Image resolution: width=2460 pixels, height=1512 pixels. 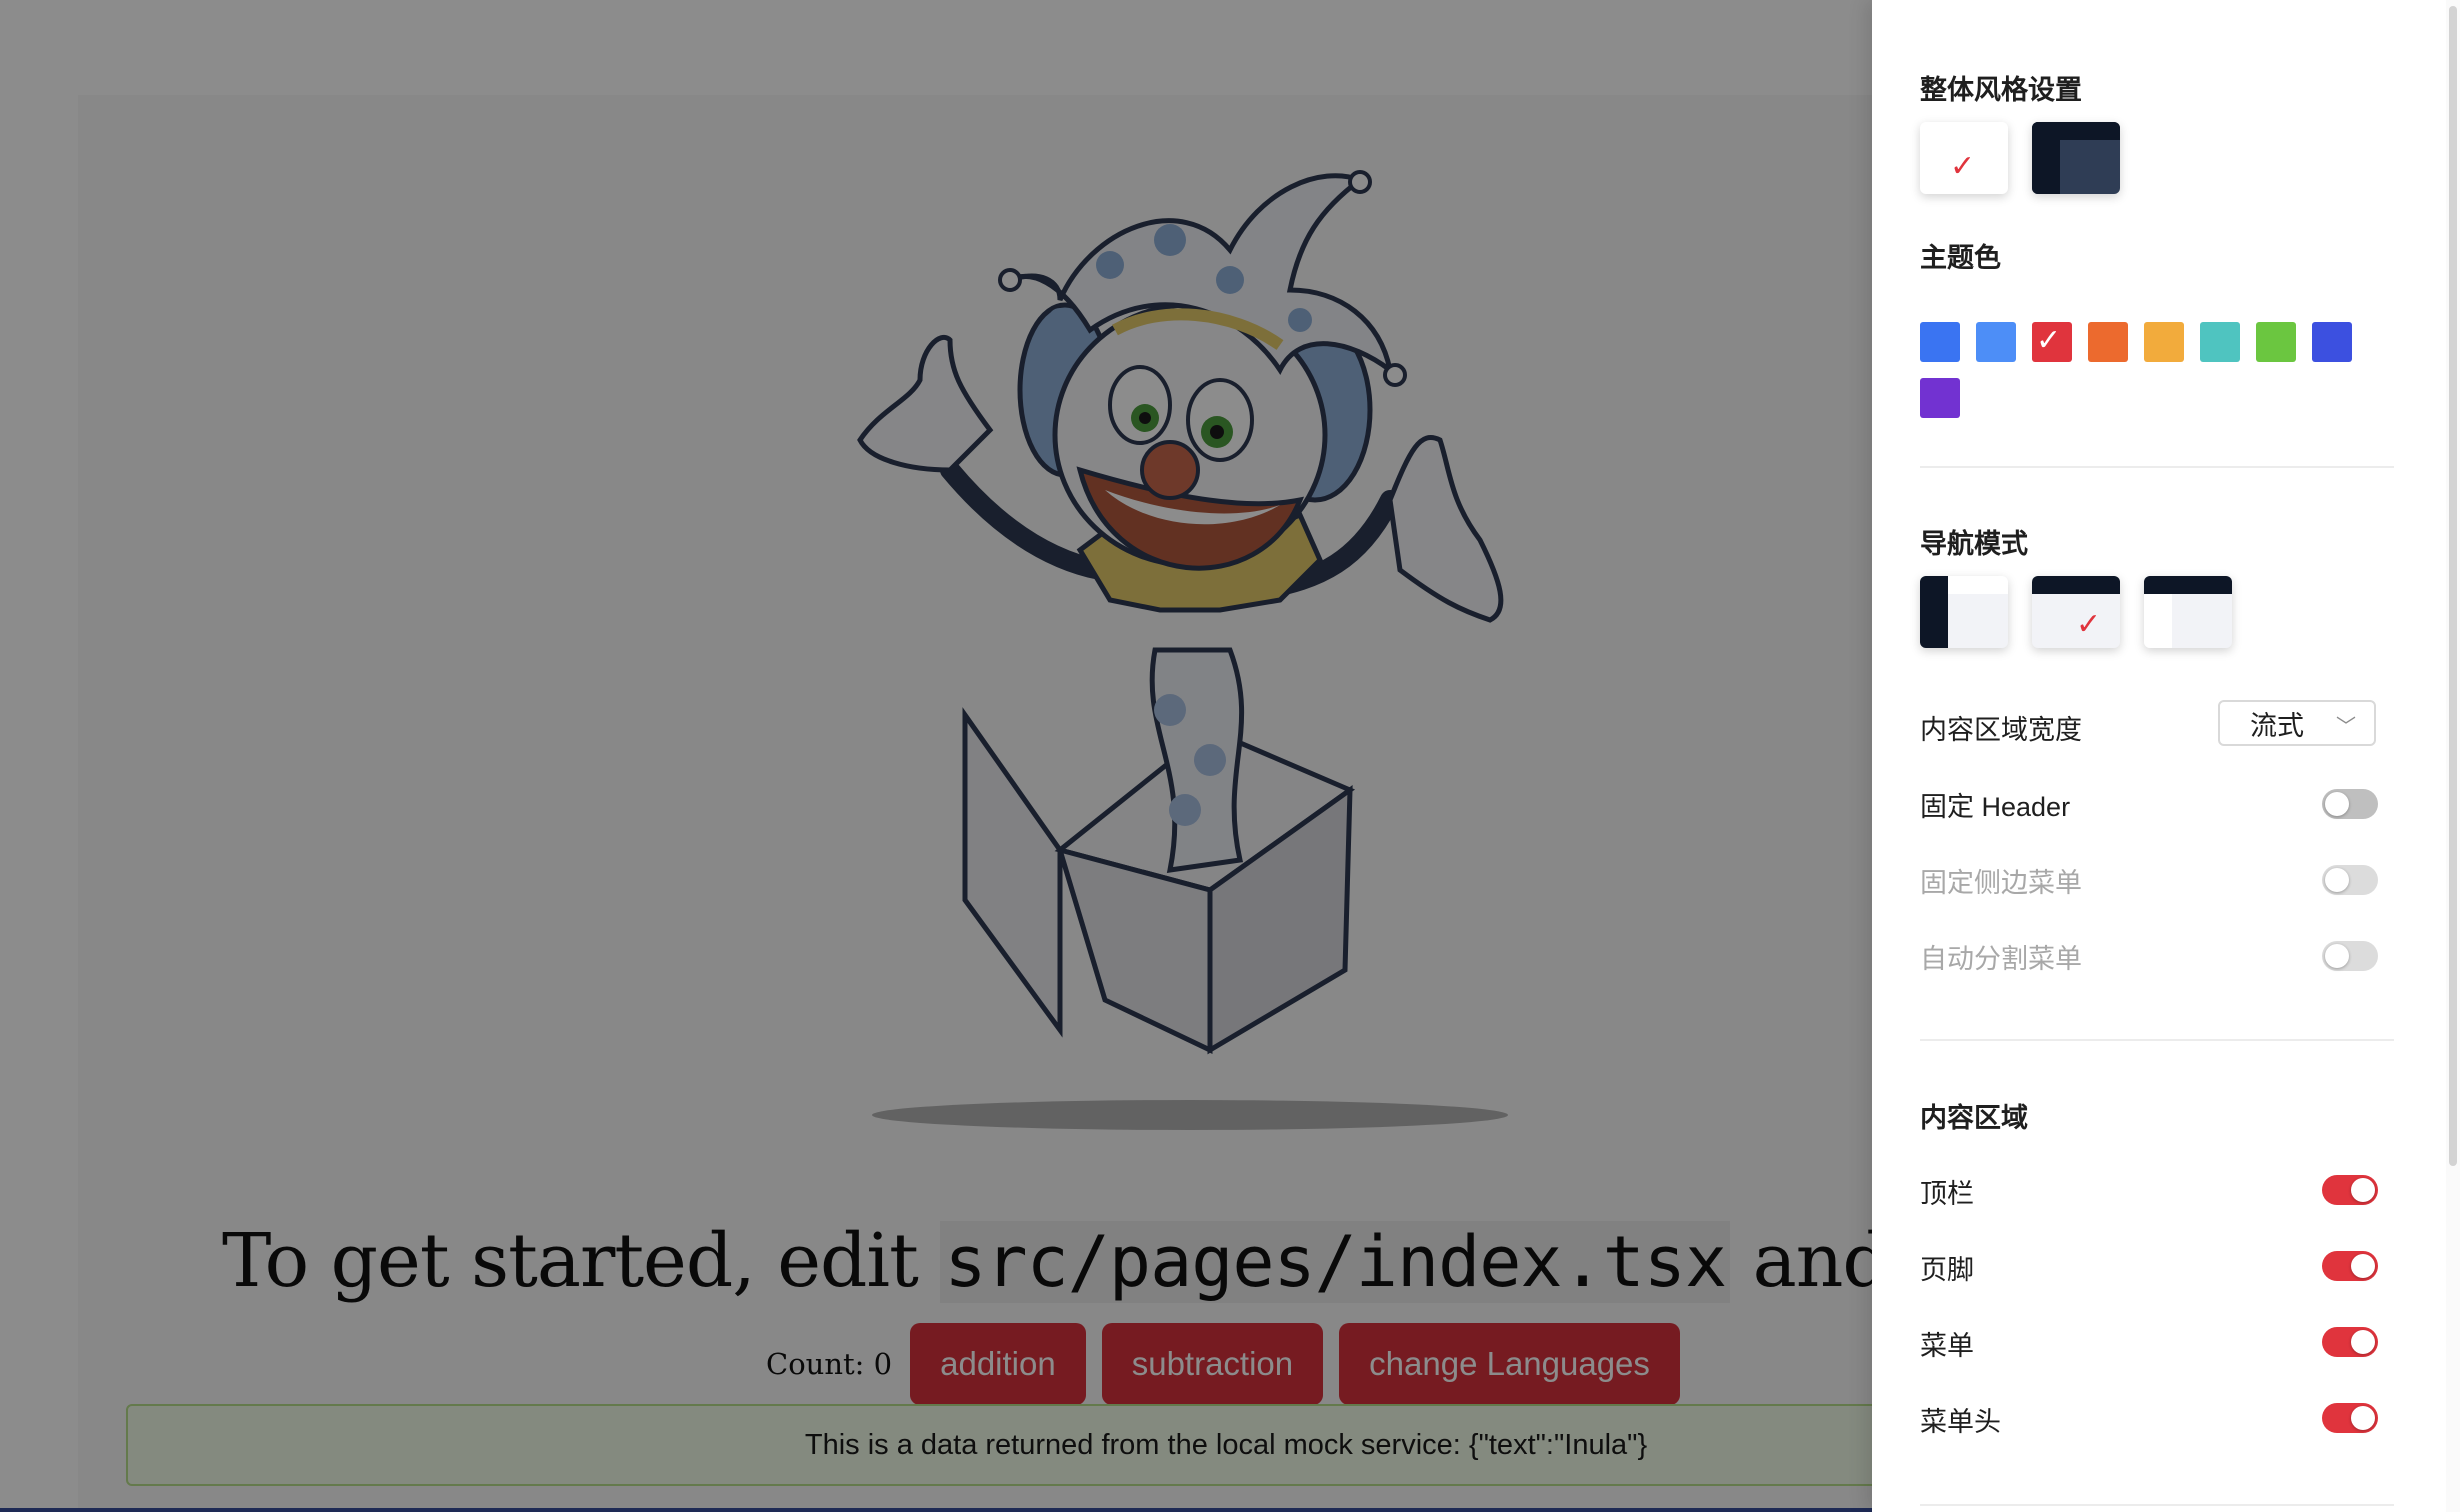 What do you see at coordinates (2277, 725) in the screenshot?
I see `content-width-value: 流式` at bounding box center [2277, 725].